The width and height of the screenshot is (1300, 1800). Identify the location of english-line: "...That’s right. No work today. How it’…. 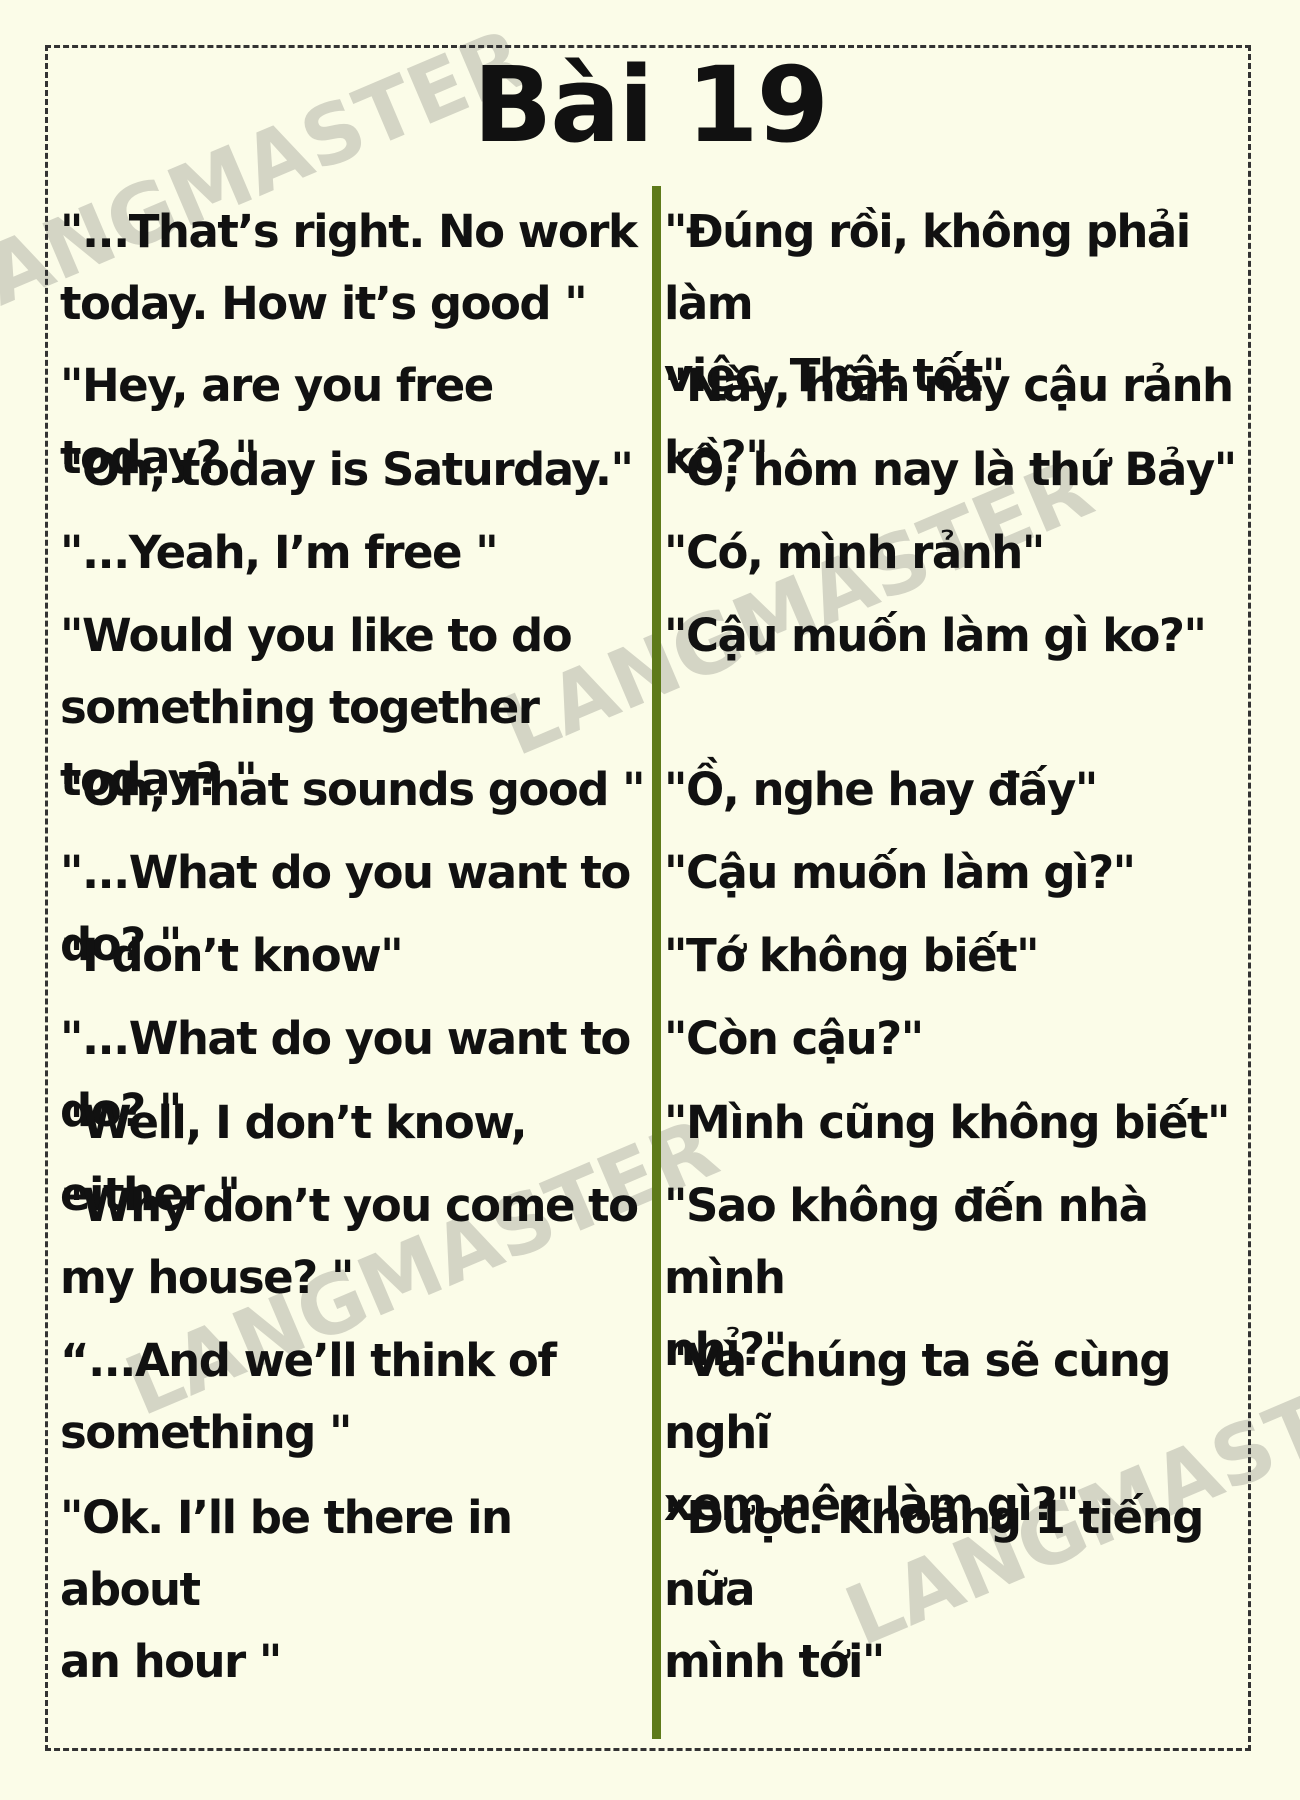
(349, 267).